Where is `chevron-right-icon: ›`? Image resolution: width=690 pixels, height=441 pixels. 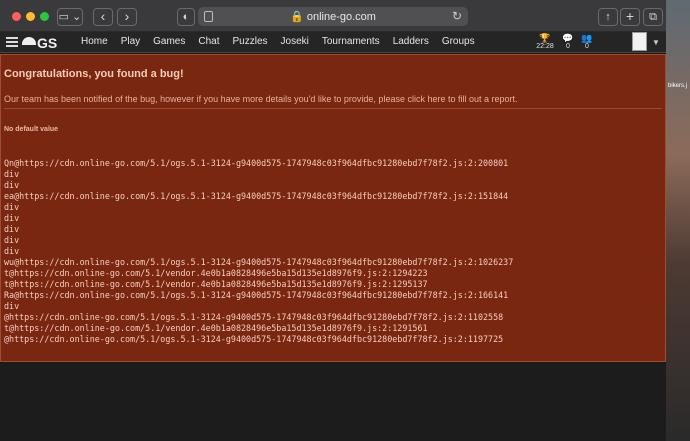
chevron-right-icon: › is located at coordinates (127, 16).